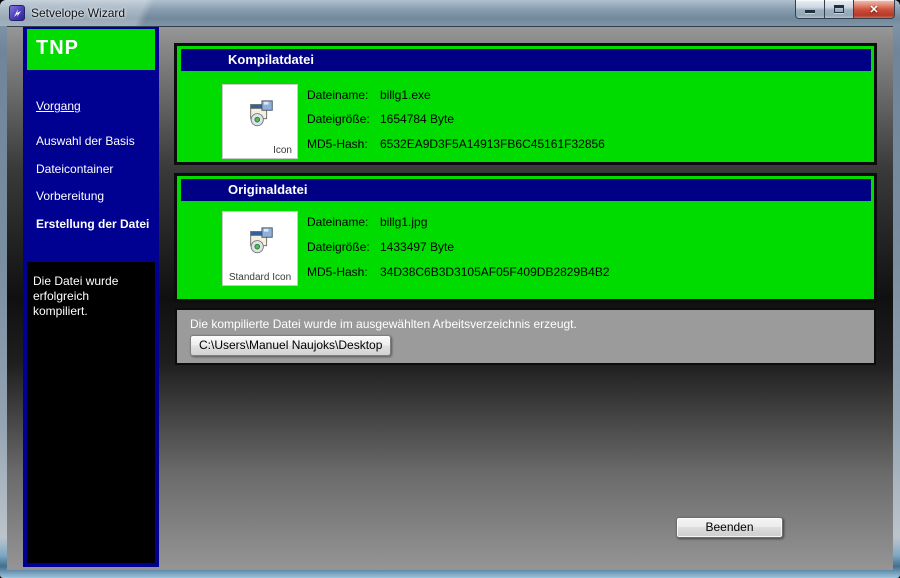 The image size is (900, 578). I want to click on minimize-icon, so click(810, 11).